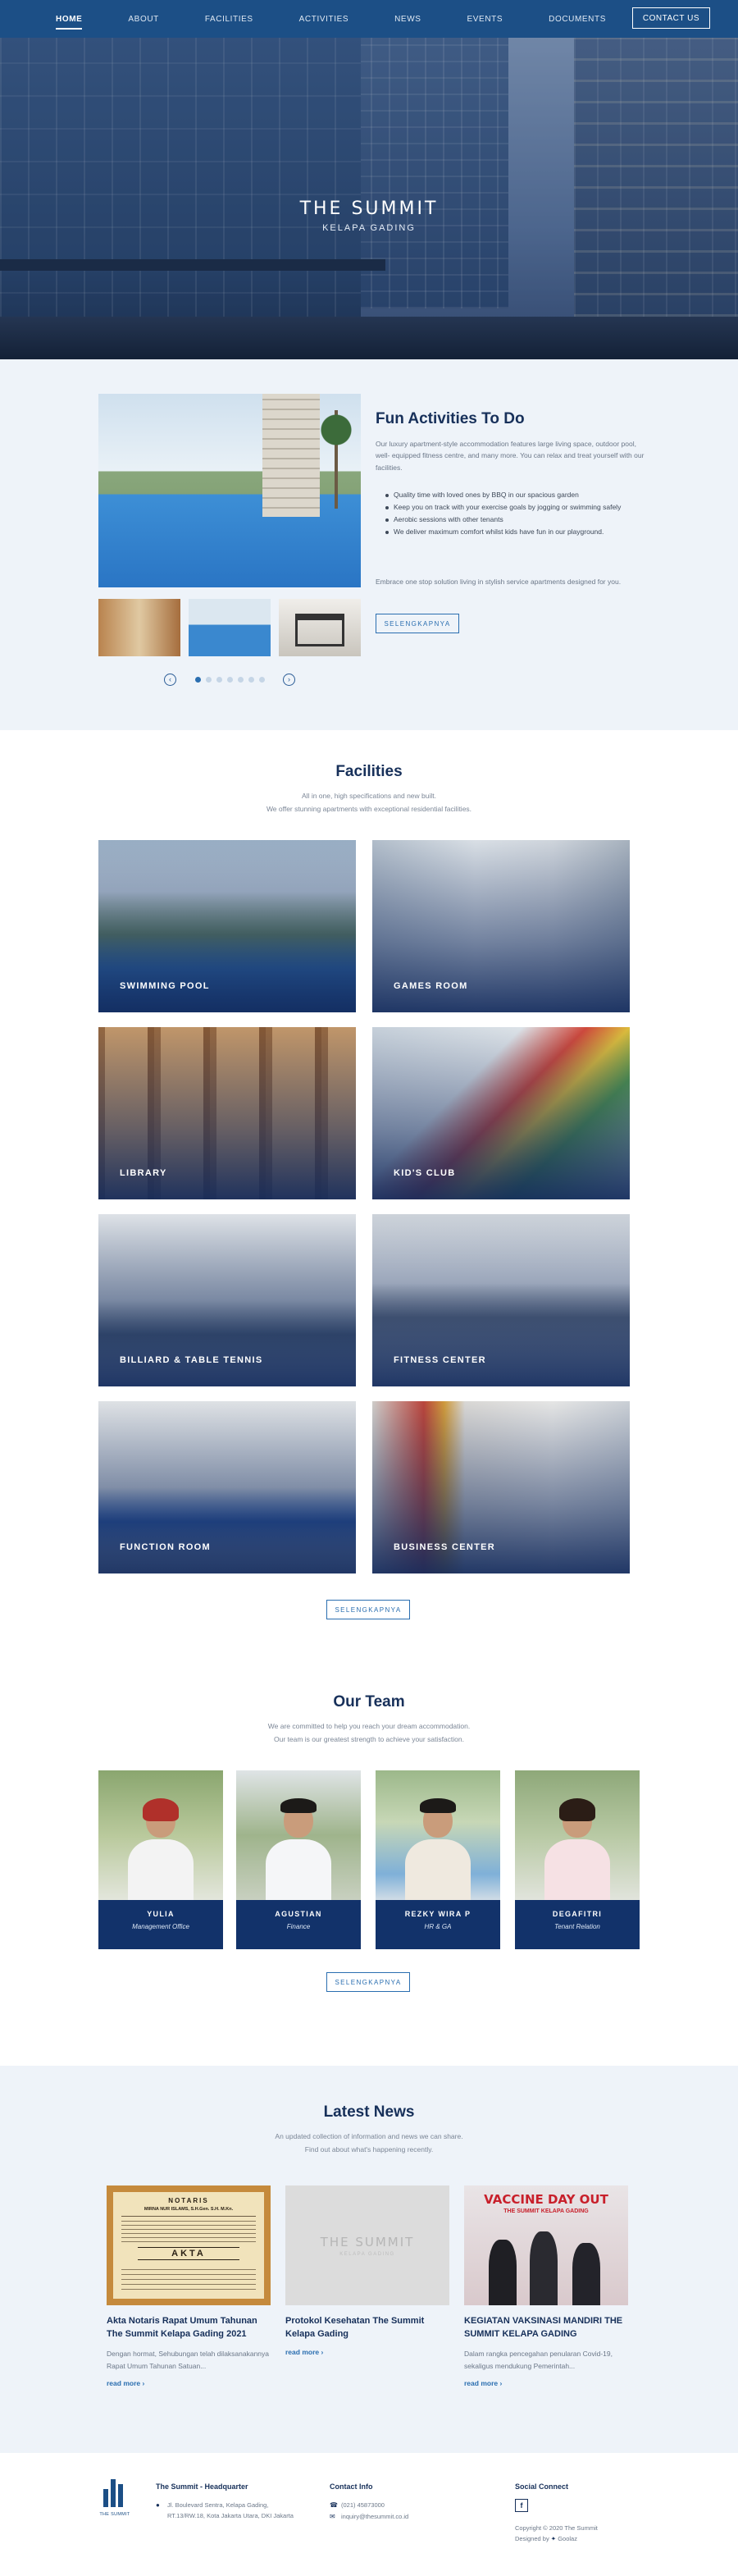 The image size is (738, 2576). Describe the element at coordinates (369, 228) in the screenshot. I see `hero-subtitle: KELAPA GADING` at that location.